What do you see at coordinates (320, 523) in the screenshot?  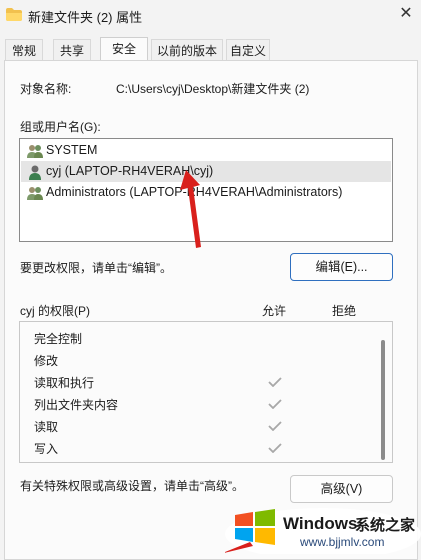 I see `watermark-brand: Windows` at bounding box center [320, 523].